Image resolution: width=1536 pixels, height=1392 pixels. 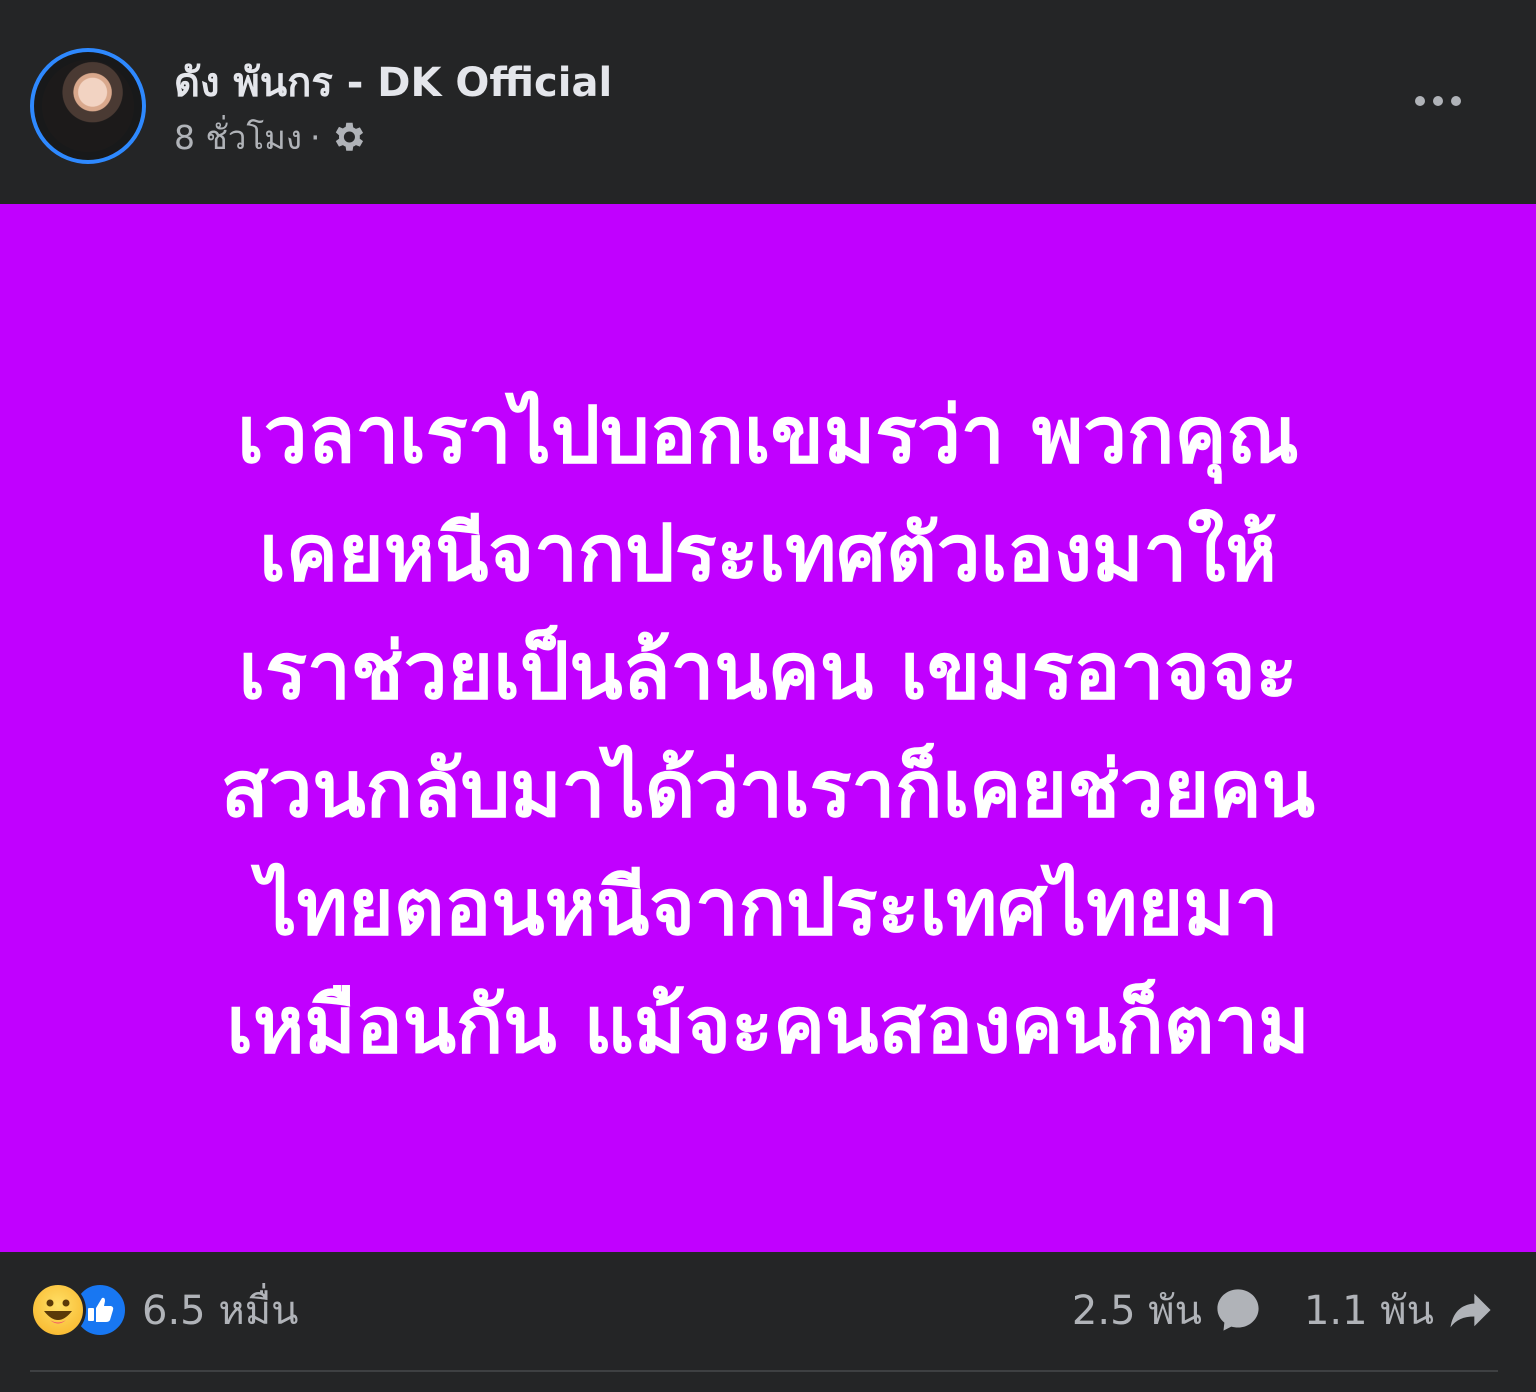 What do you see at coordinates (1368, 1311) in the screenshot?
I see `shares-count: 1.1 พัน` at bounding box center [1368, 1311].